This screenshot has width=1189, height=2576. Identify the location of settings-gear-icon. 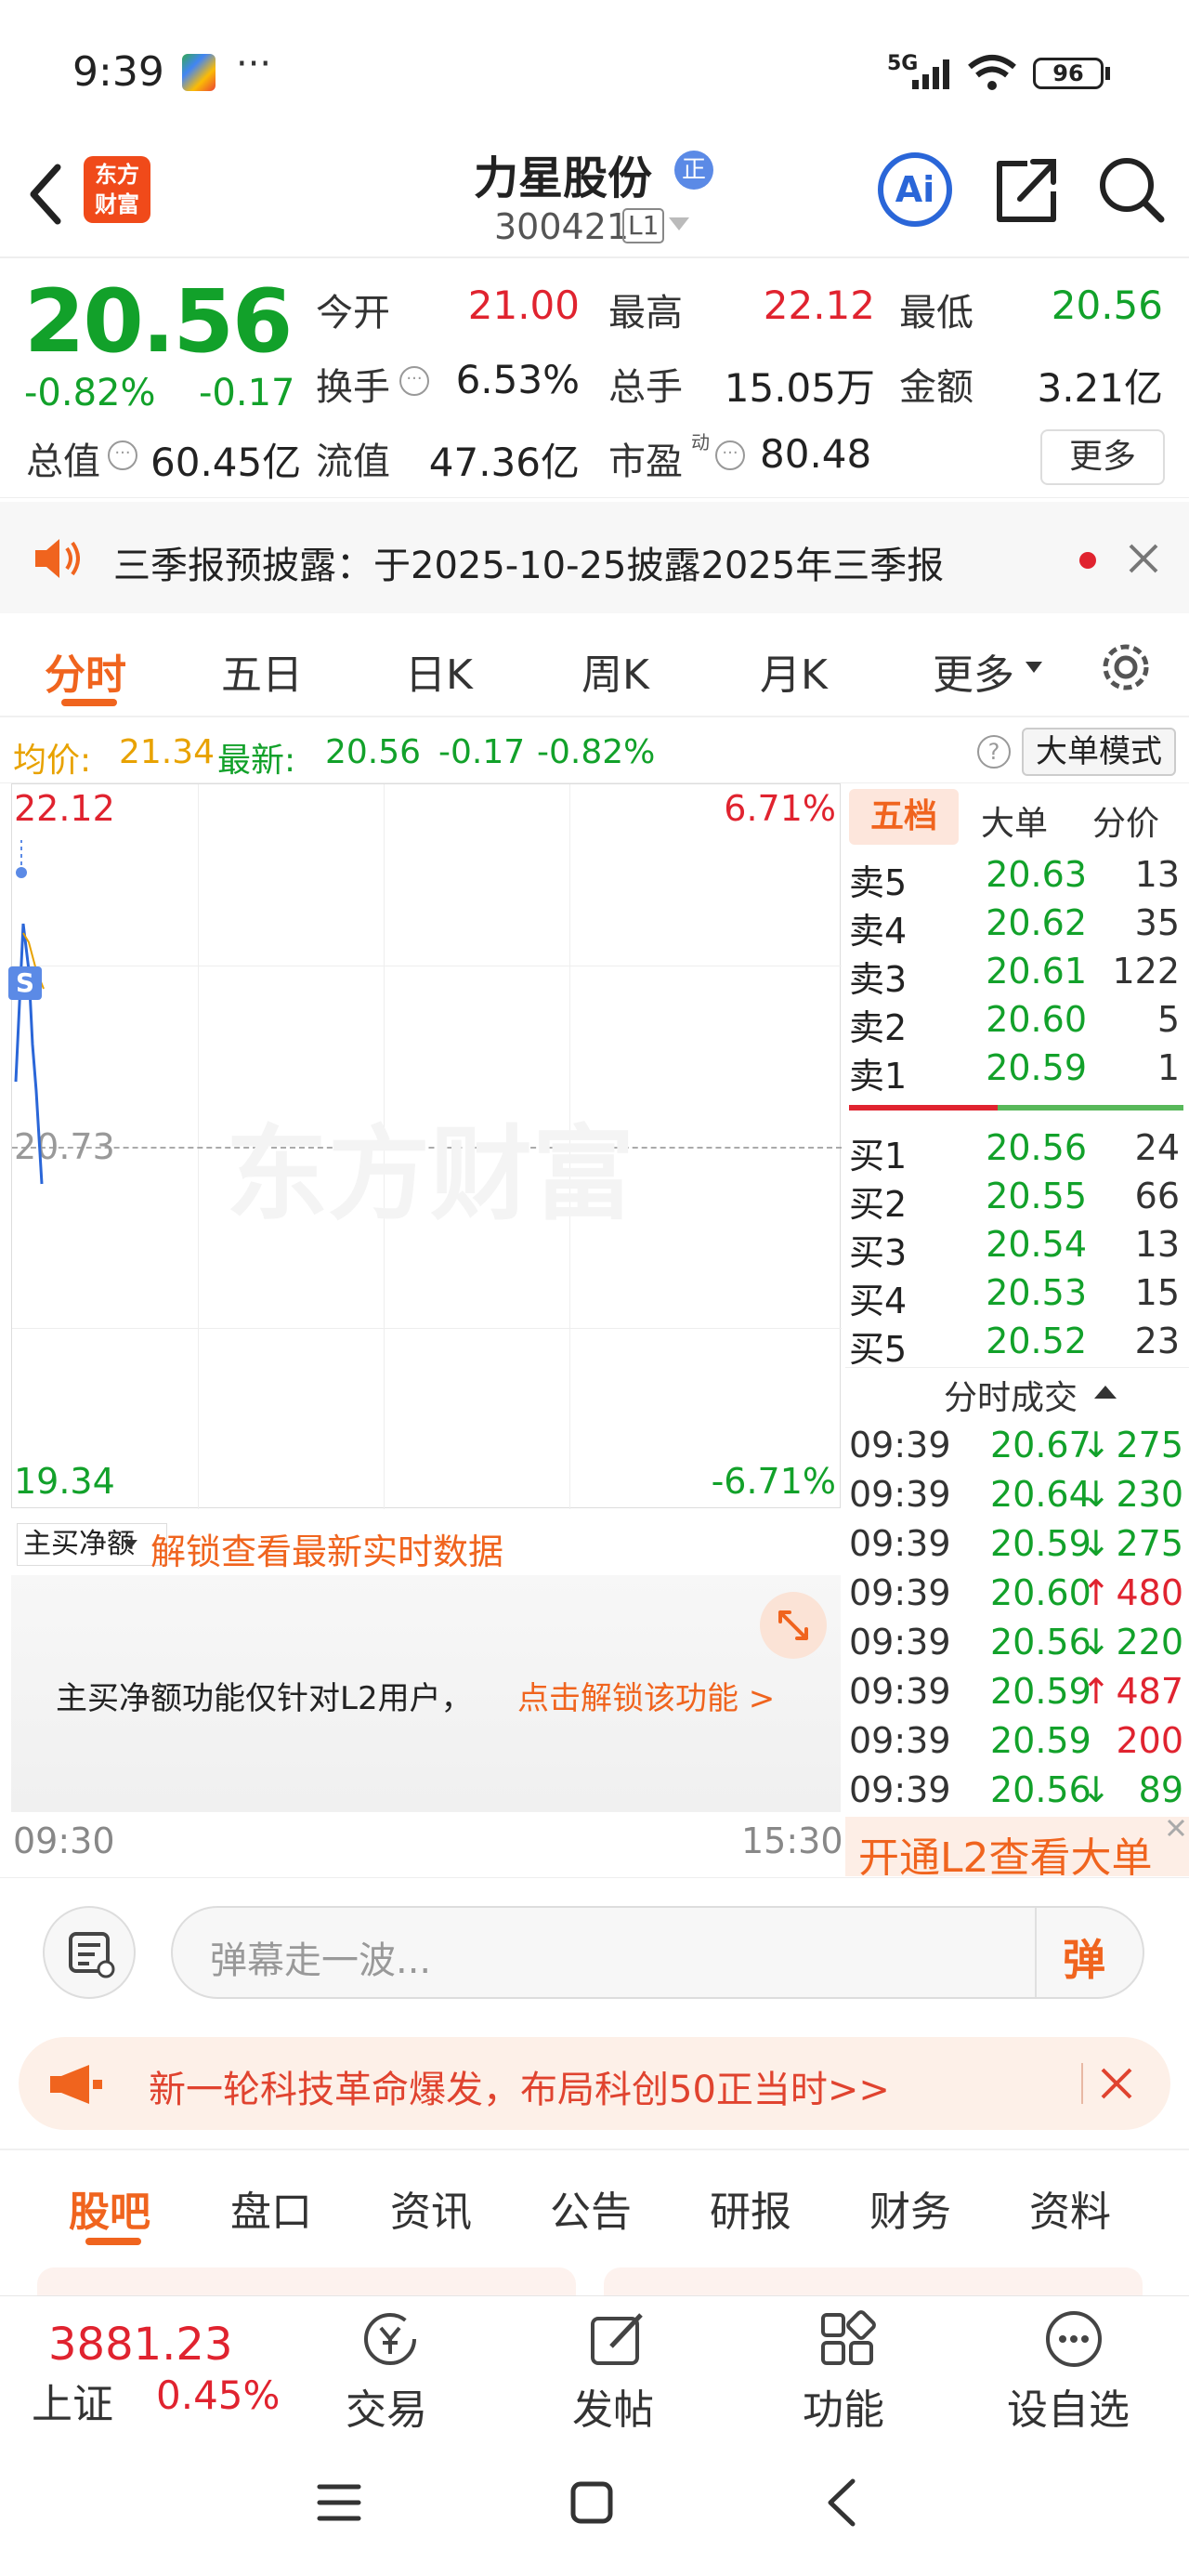
(1126, 667).